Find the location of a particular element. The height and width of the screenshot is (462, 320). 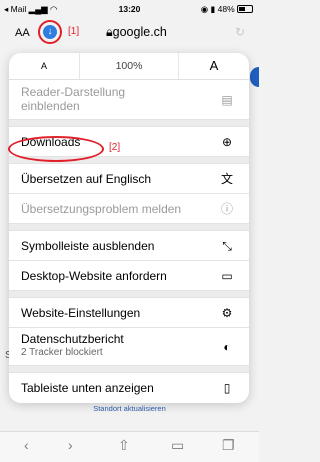

lock-icon: 🔒︎ is located at coordinates (109, 32).